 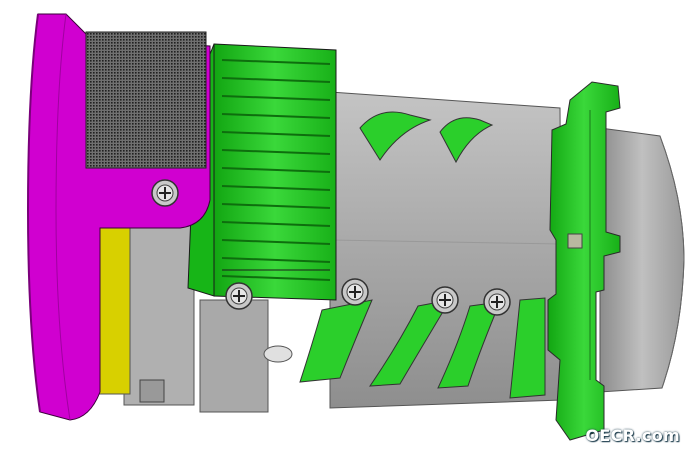 What do you see at coordinates (642, 260) in the screenshot?
I see `rear-barrel` at bounding box center [642, 260].